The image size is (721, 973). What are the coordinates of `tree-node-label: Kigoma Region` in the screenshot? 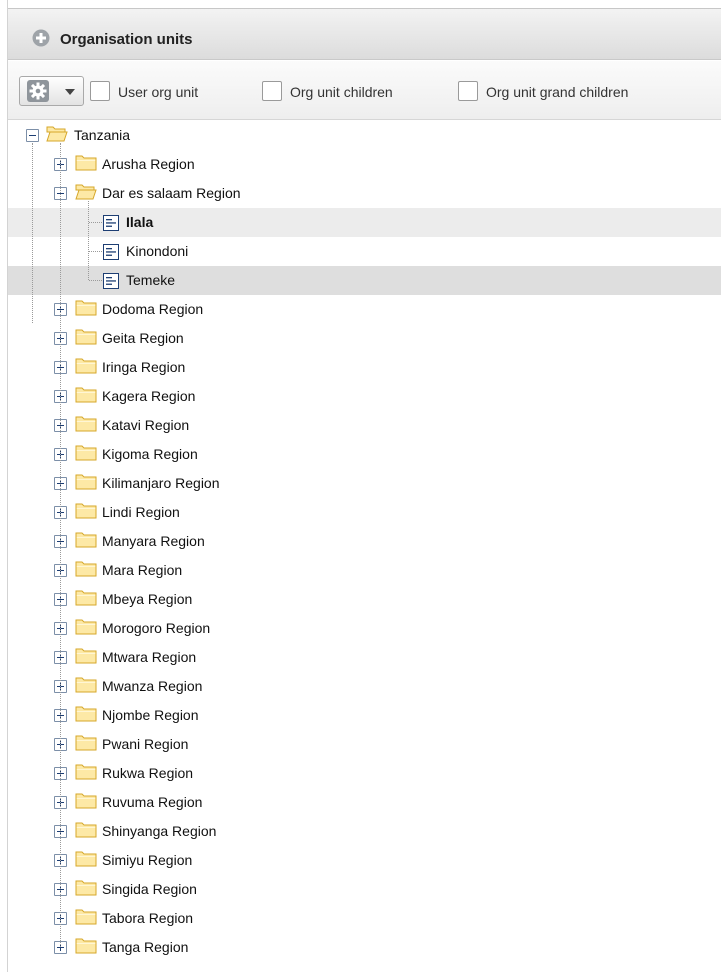 It's located at (150, 454).